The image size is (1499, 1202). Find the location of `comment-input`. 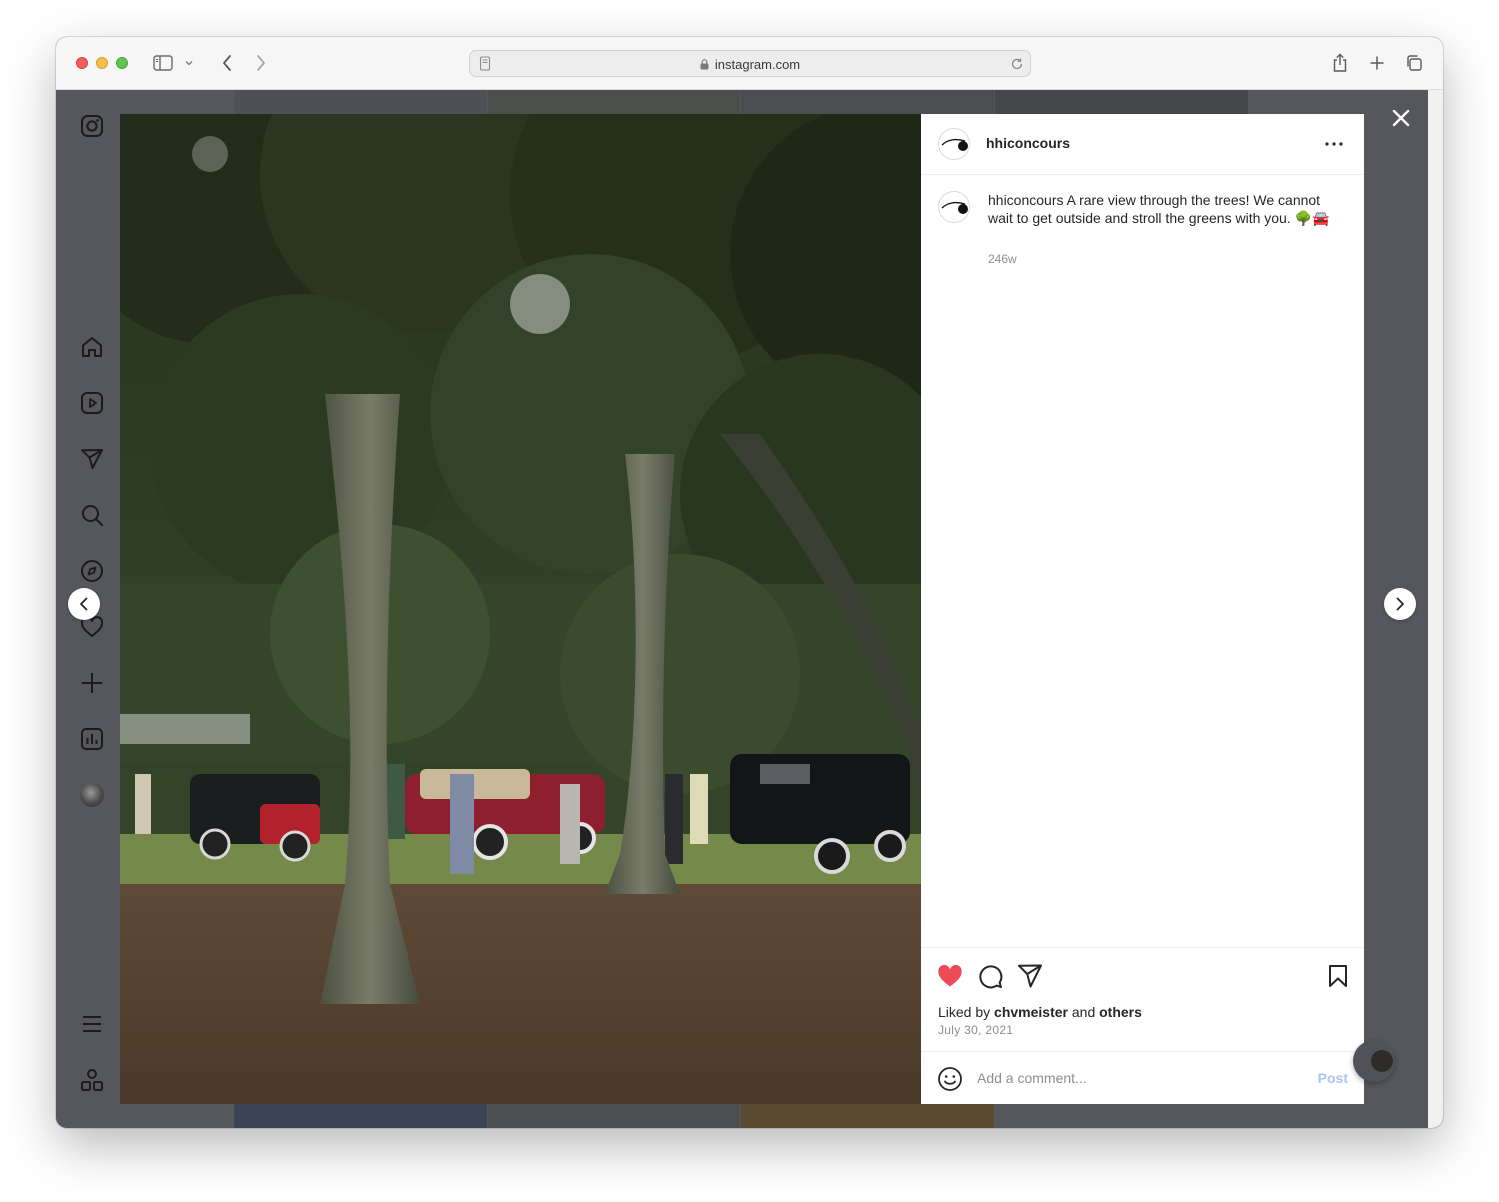

comment-input is located at coordinates (1137, 1078).